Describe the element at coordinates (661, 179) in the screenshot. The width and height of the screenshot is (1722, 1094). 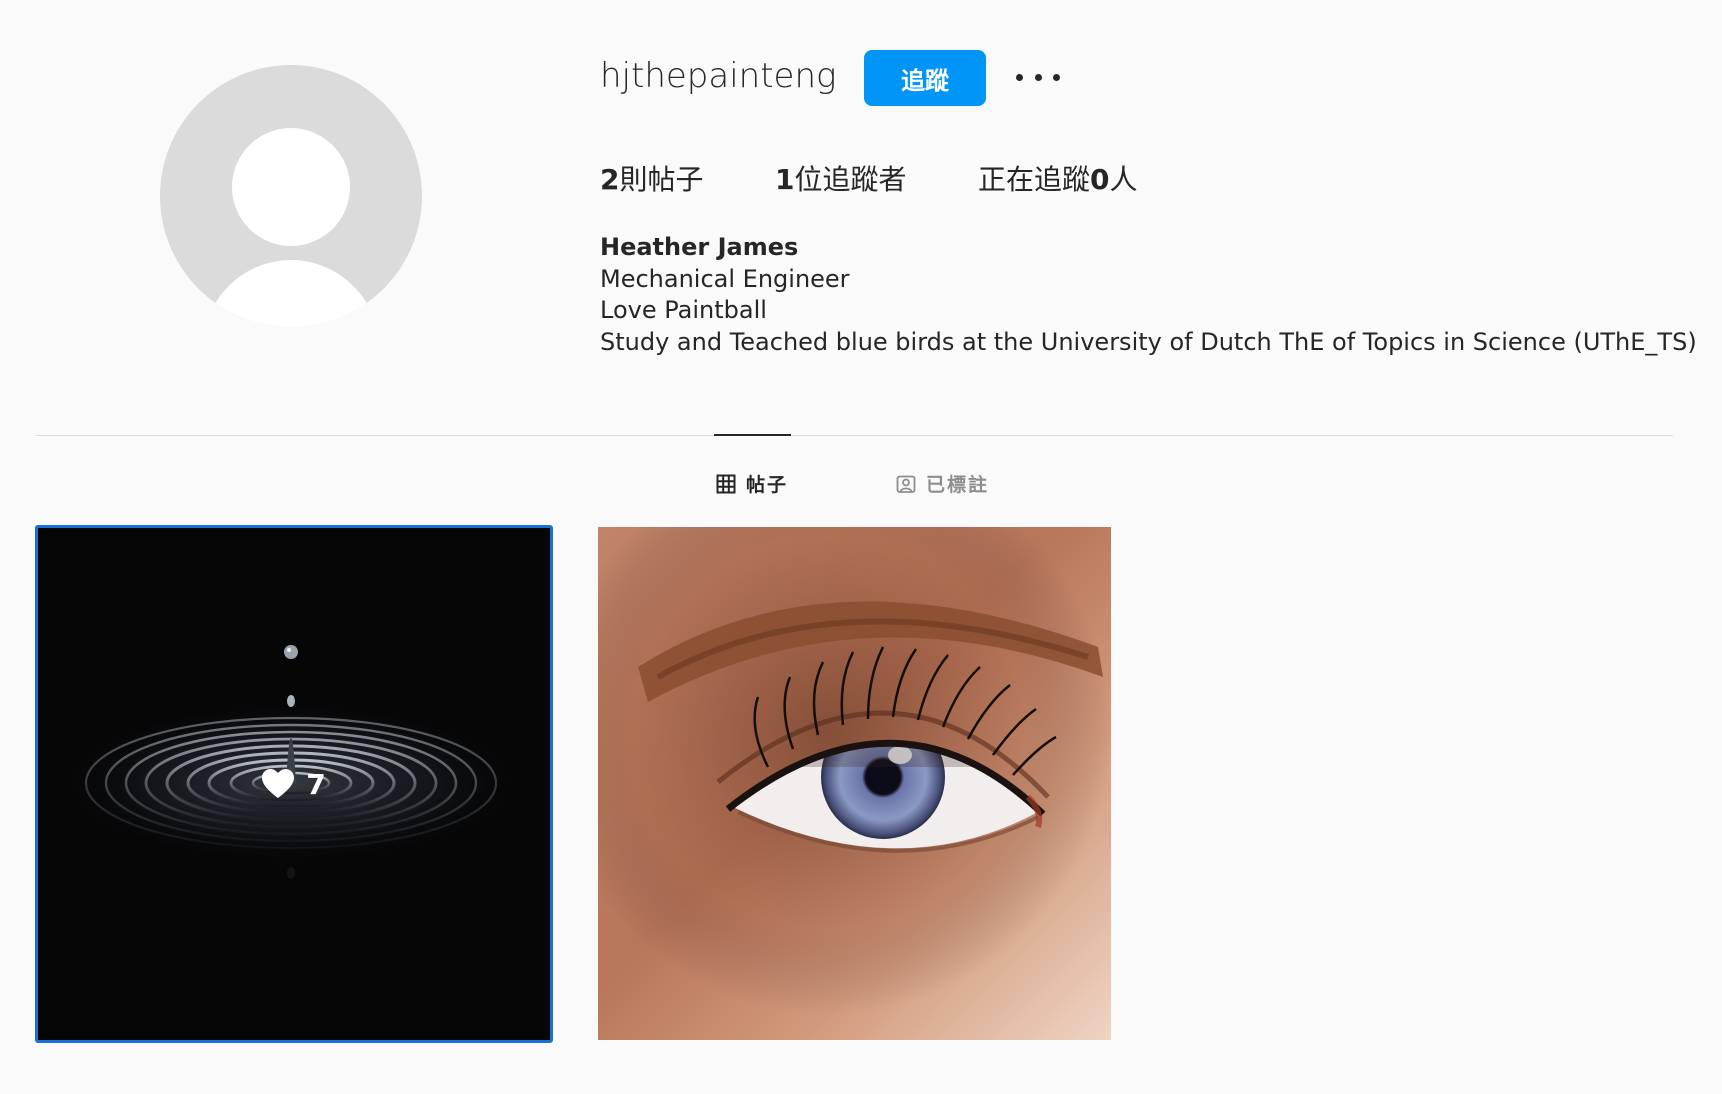
I see `posts-label: 則帖子` at that location.